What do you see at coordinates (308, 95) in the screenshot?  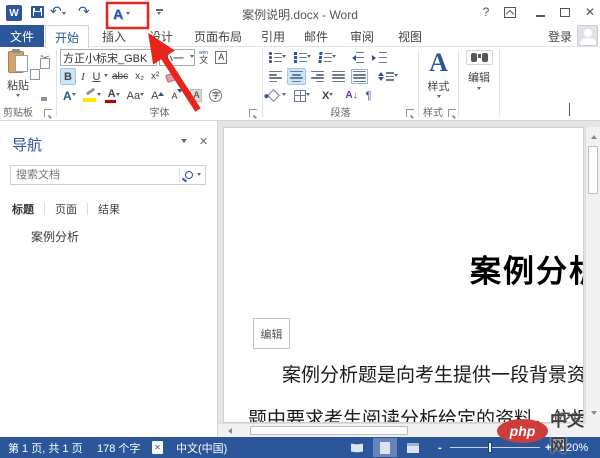 I see `borders-dropdown-icon` at bounding box center [308, 95].